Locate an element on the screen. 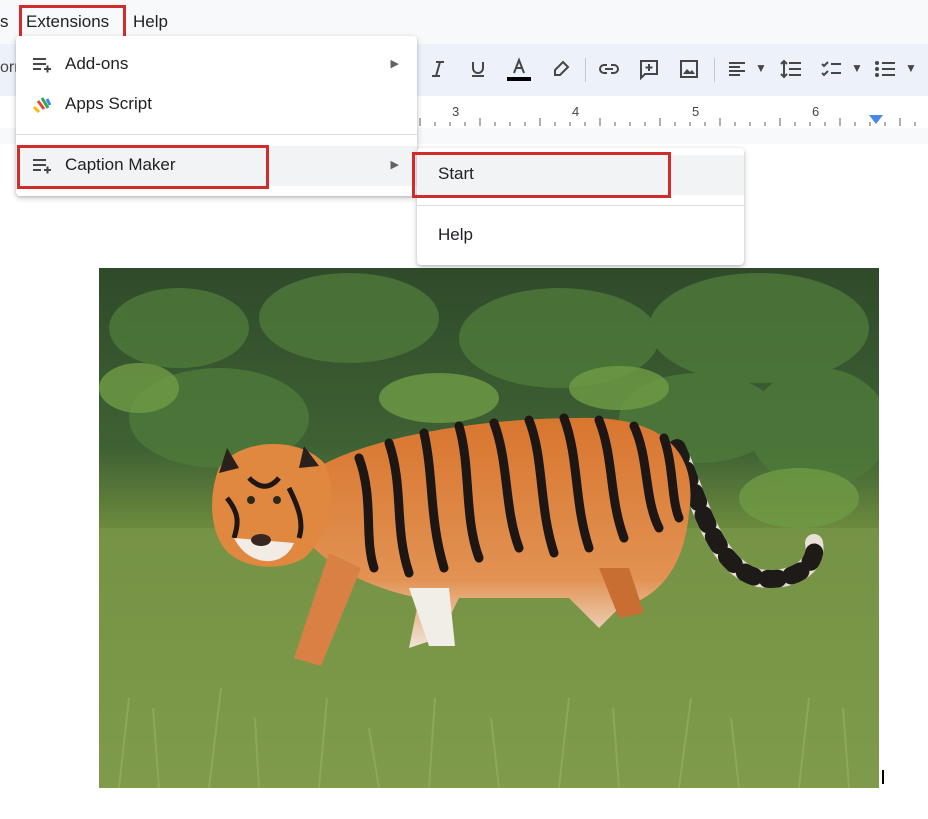  menu-partial: s is located at coordinates (4, 22).